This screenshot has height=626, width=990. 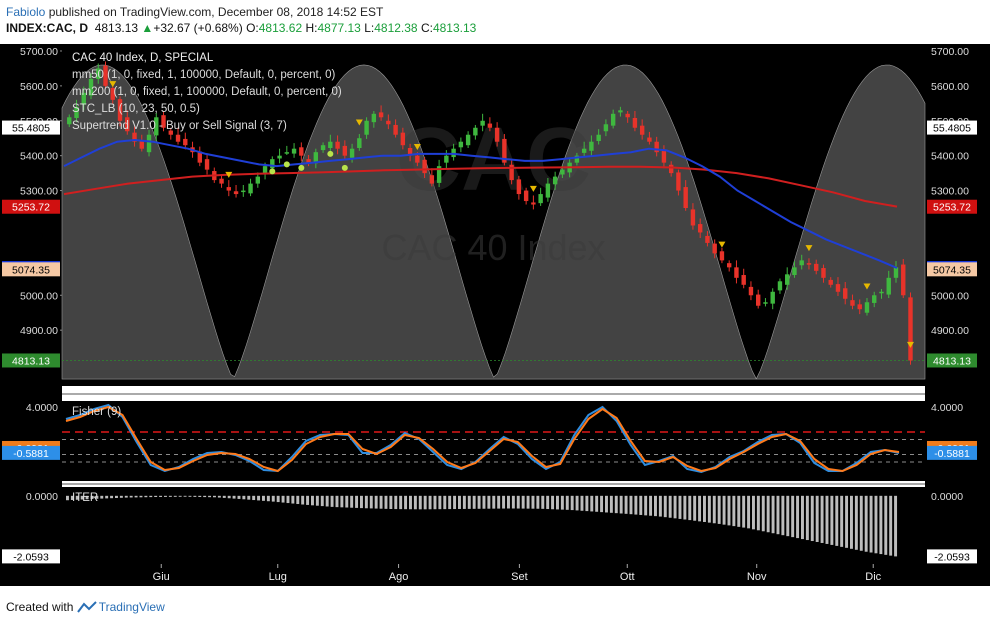 What do you see at coordinates (143, 58) in the screenshot?
I see `price-pane-title: CAC 40 Index, D, SPECIAL` at bounding box center [143, 58].